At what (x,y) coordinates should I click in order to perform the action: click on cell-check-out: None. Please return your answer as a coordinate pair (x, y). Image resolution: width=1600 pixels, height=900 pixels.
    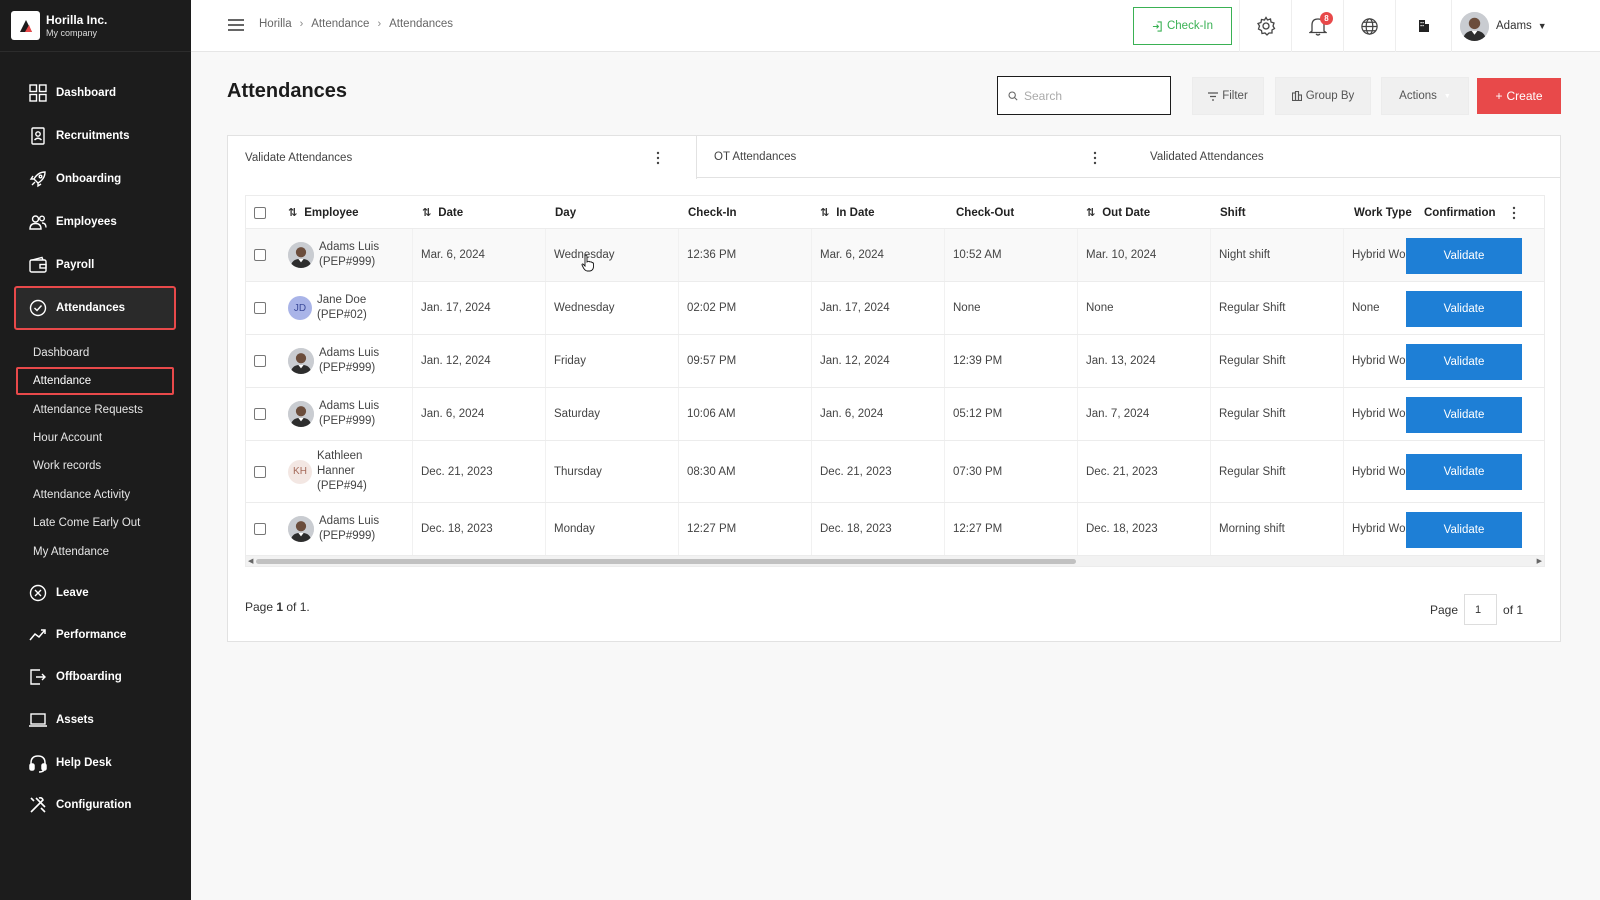
    Looking at the image, I should click on (1011, 308).